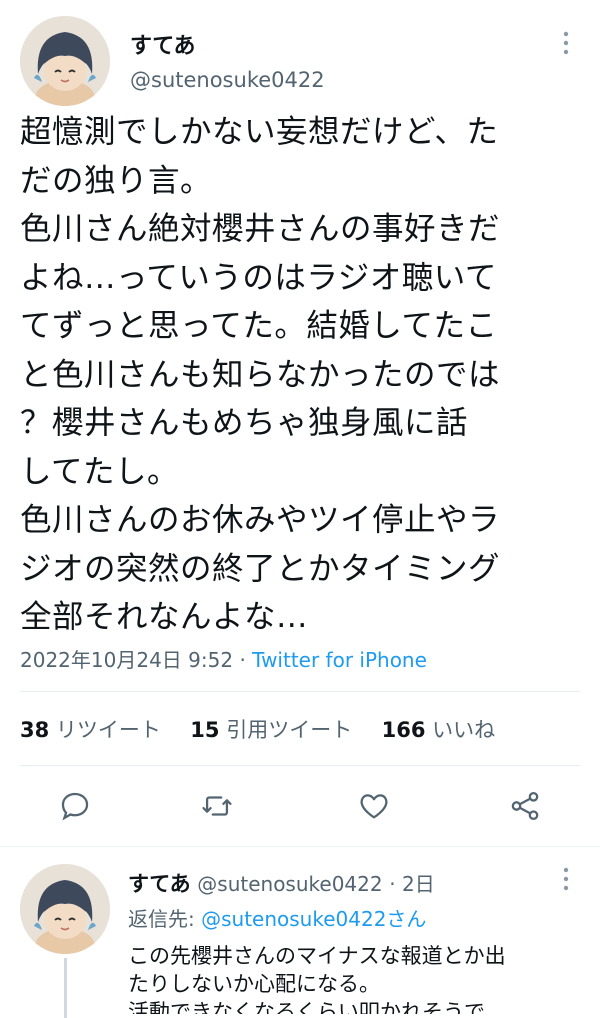 This screenshot has height=1018, width=600. I want to click on more-options-icon, so click(566, 45).